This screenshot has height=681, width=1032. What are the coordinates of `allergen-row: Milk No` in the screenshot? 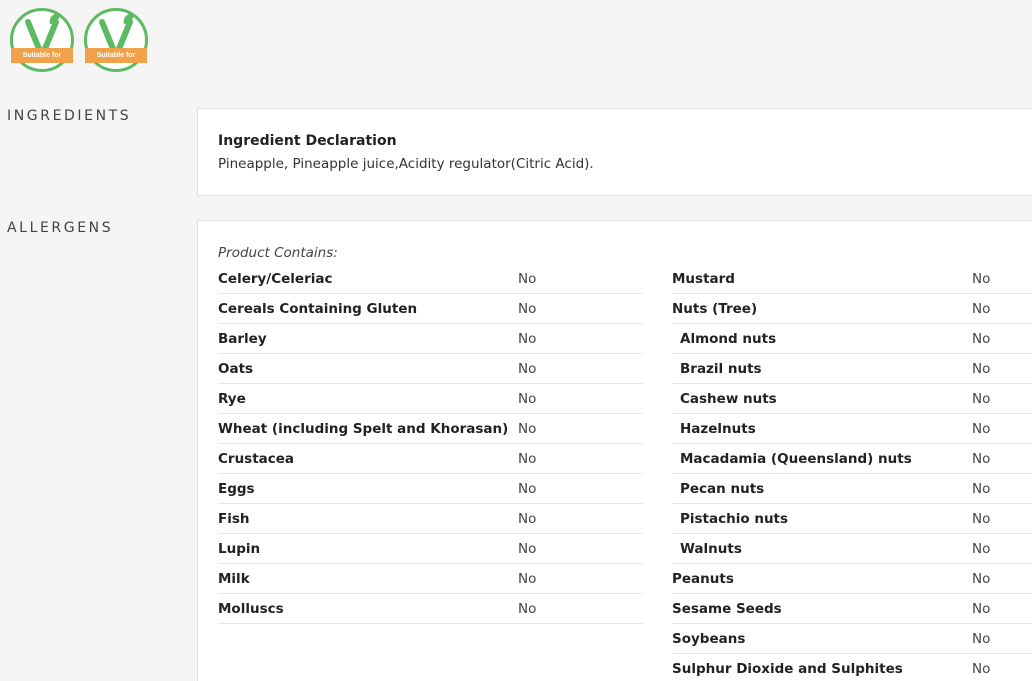 It's located at (430, 579).